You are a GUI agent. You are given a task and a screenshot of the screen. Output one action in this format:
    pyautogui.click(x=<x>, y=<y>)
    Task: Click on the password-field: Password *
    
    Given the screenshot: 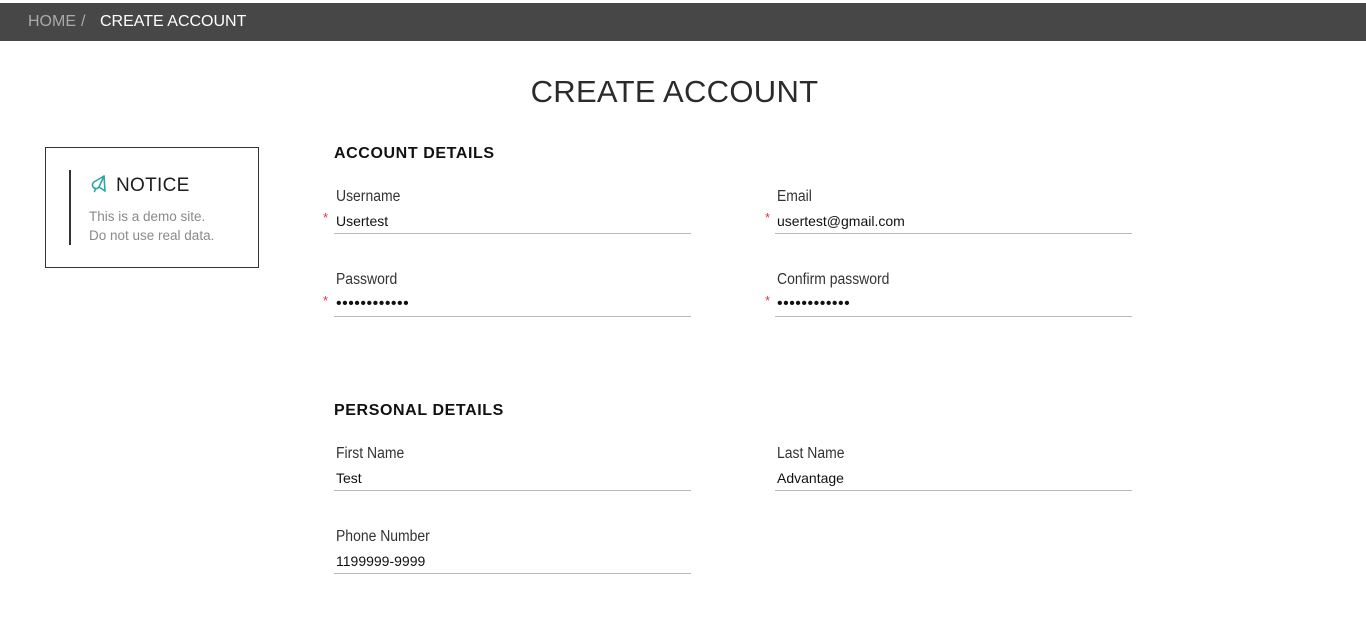 What is the action you would take?
    pyautogui.click(x=507, y=294)
    